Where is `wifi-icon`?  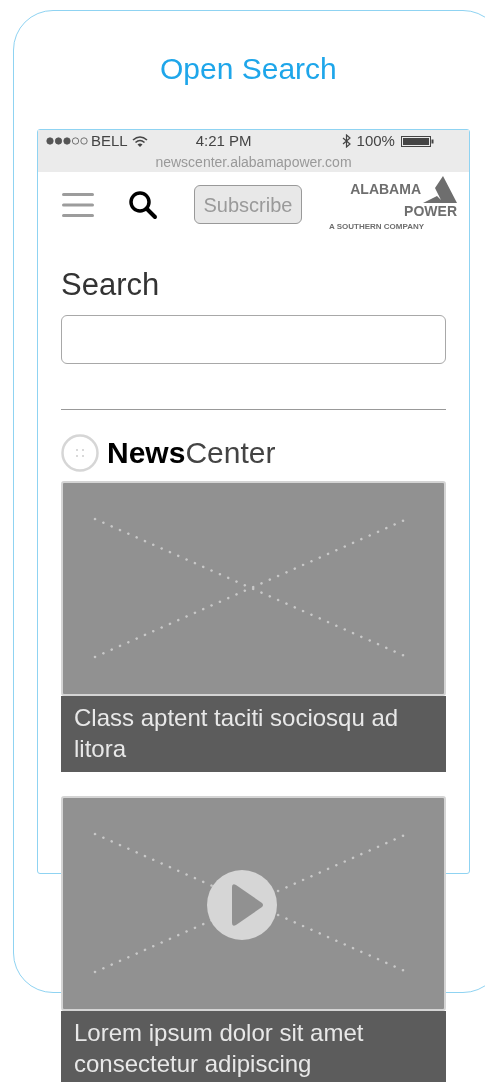 wifi-icon is located at coordinates (139, 141).